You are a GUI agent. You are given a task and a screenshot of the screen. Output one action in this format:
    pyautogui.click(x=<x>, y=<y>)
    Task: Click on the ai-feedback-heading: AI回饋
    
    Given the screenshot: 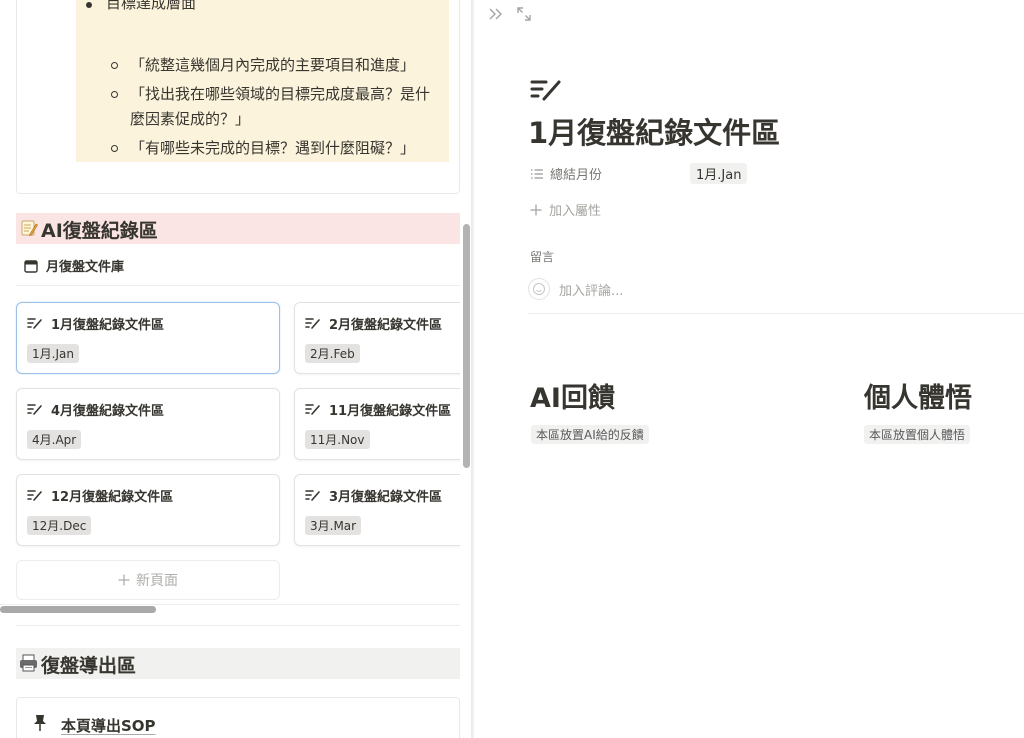 What is the action you would take?
    pyautogui.click(x=572, y=395)
    